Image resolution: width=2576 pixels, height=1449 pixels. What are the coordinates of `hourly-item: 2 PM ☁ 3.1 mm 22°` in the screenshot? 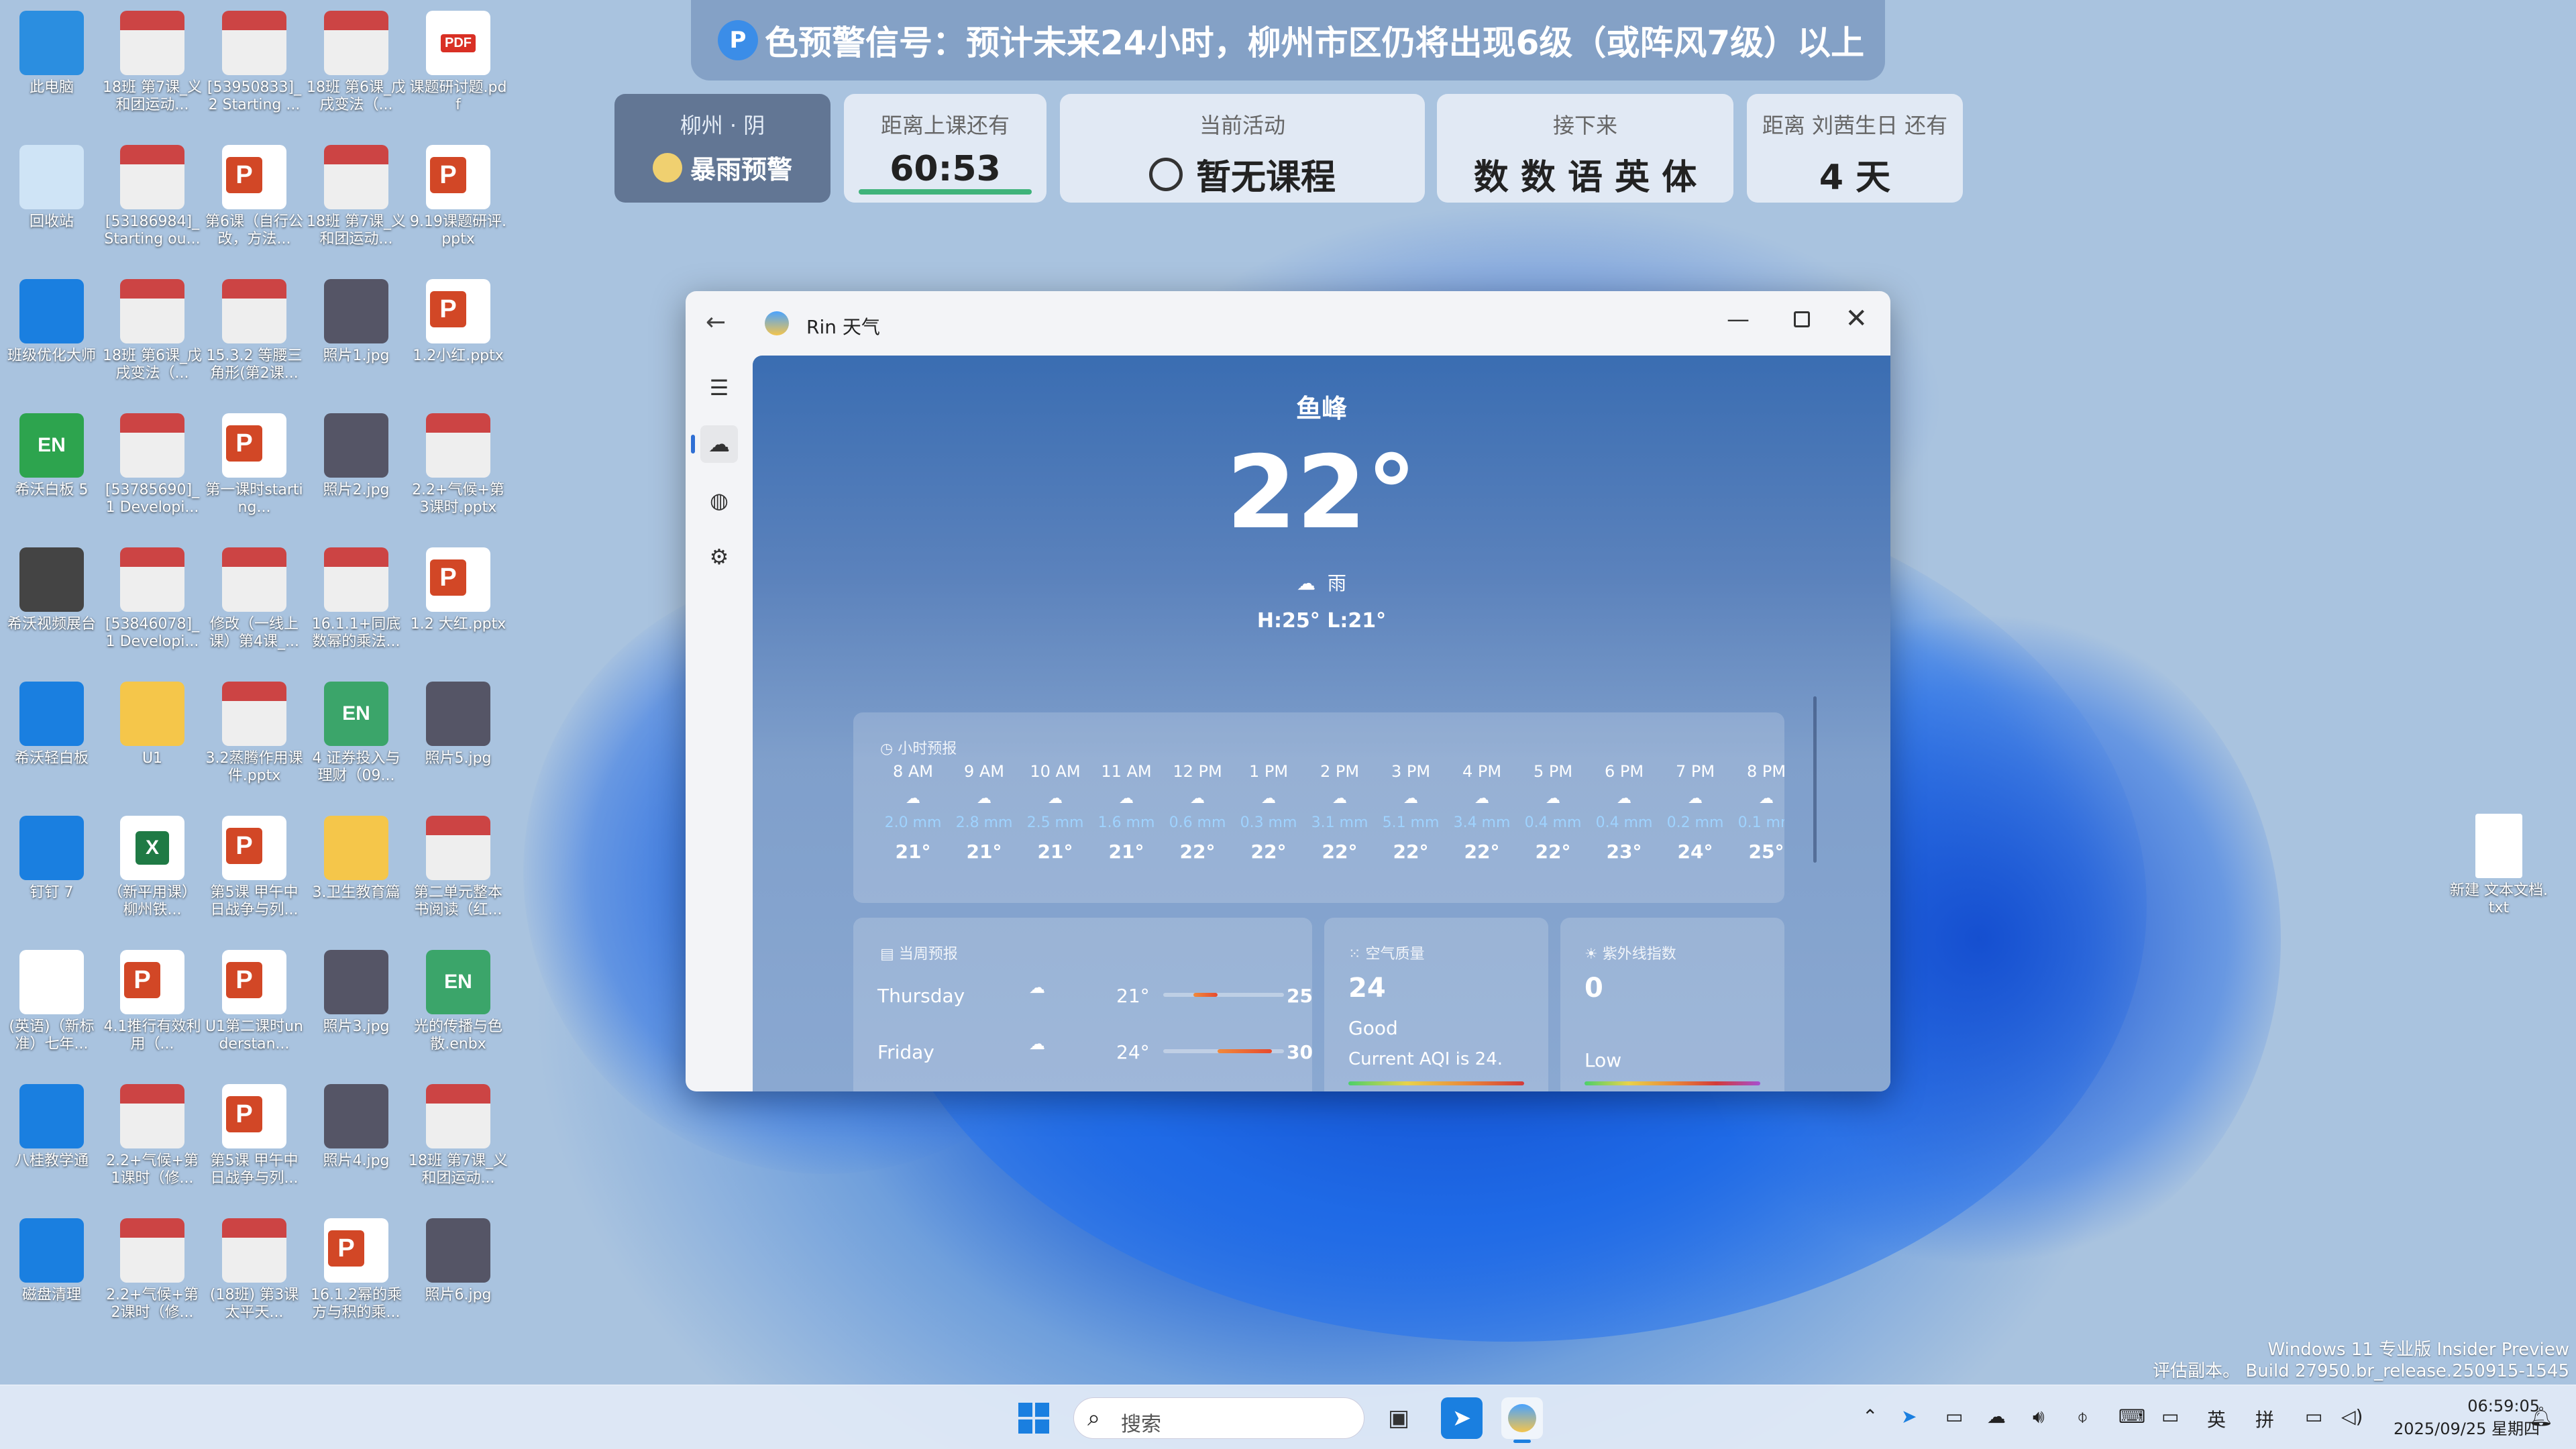 It's located at (1339, 812).